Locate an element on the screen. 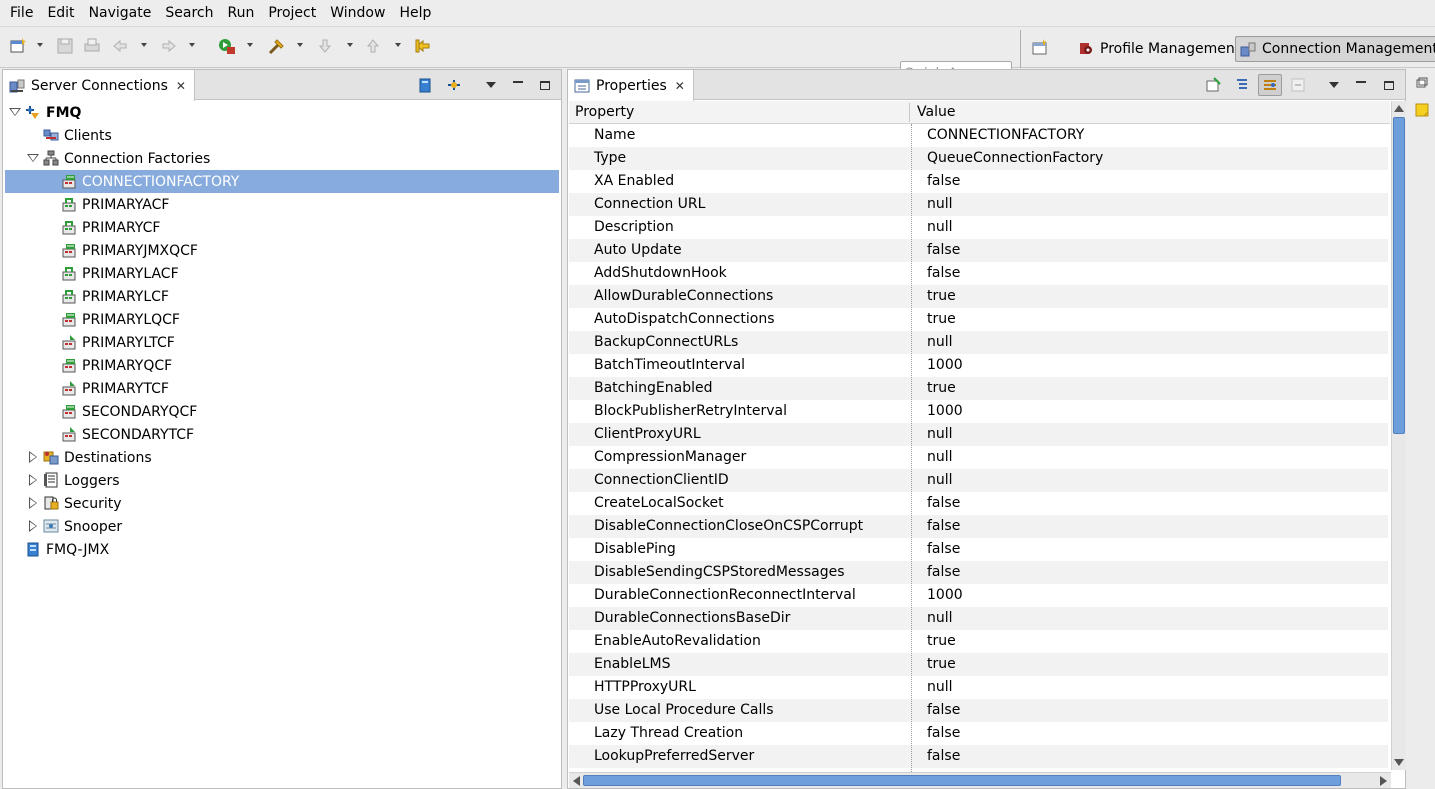  property-row: XA Enabled false is located at coordinates (978, 181).